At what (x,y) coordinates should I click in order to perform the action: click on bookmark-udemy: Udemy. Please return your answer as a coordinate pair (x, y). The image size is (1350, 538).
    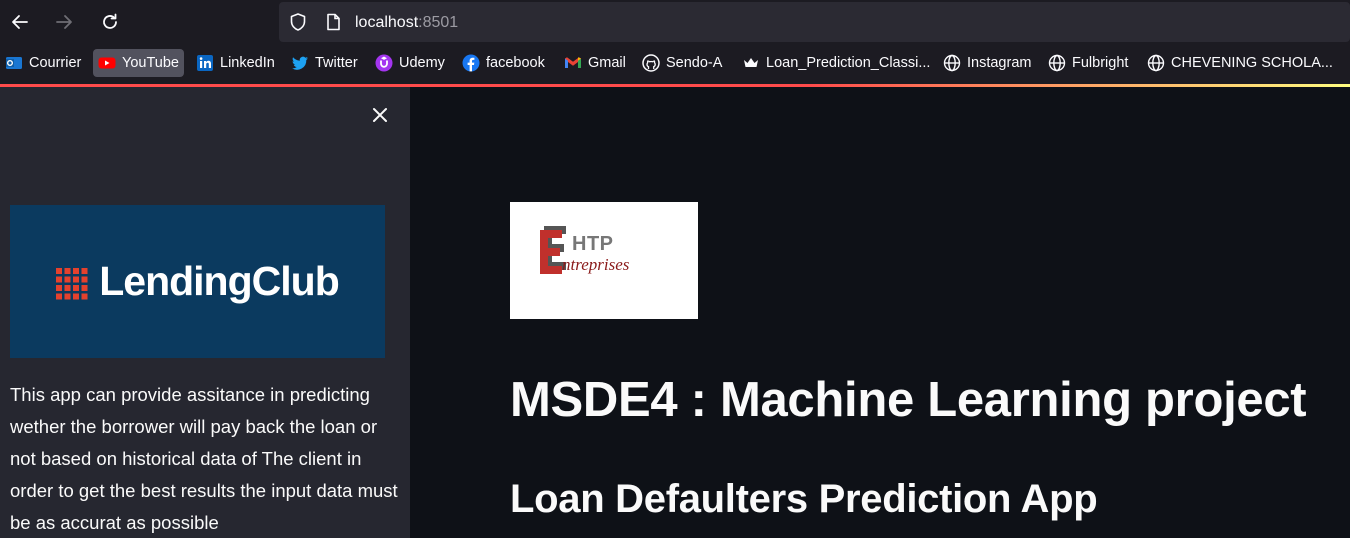
    Looking at the image, I should click on (410, 63).